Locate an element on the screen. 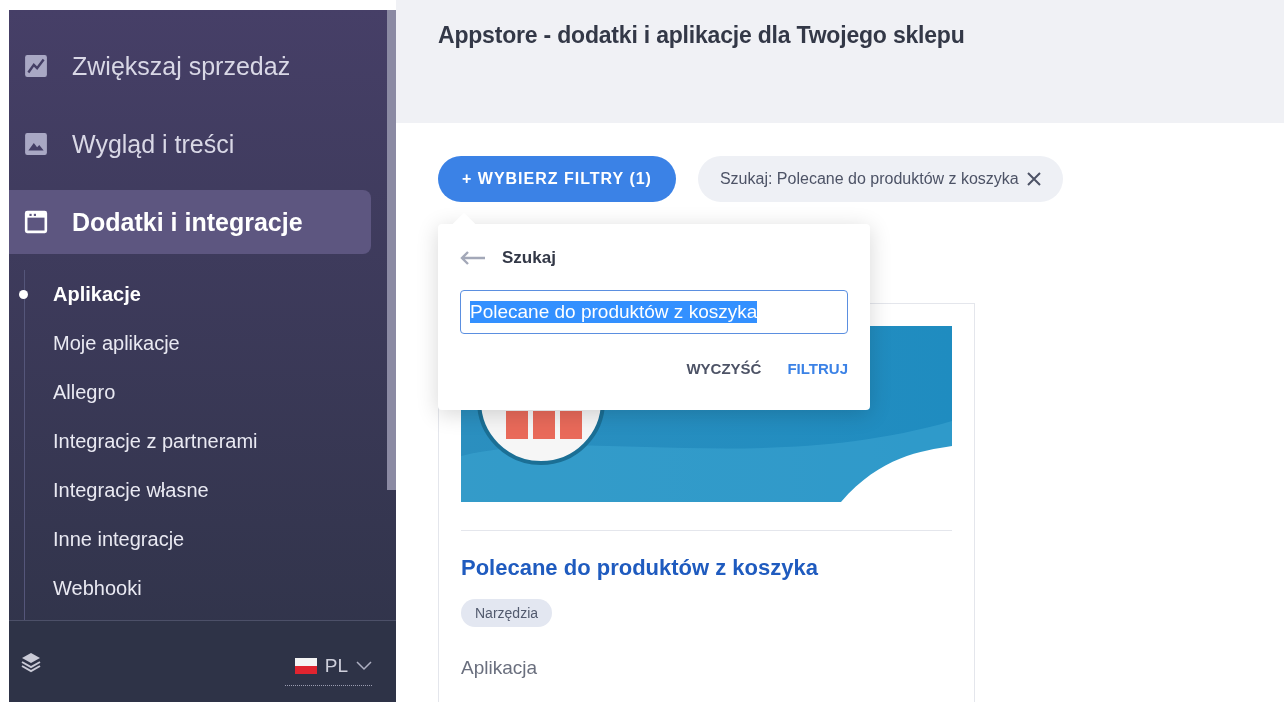  category-tag: Narzędzia is located at coordinates (507, 613).